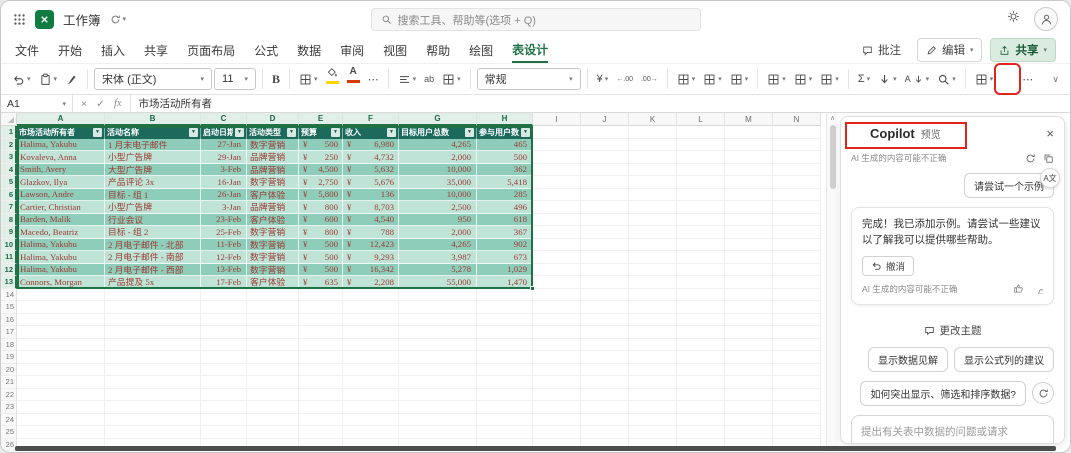  What do you see at coordinates (153, 157) in the screenshot?
I see `cell: 小型广告牌` at bounding box center [153, 157].